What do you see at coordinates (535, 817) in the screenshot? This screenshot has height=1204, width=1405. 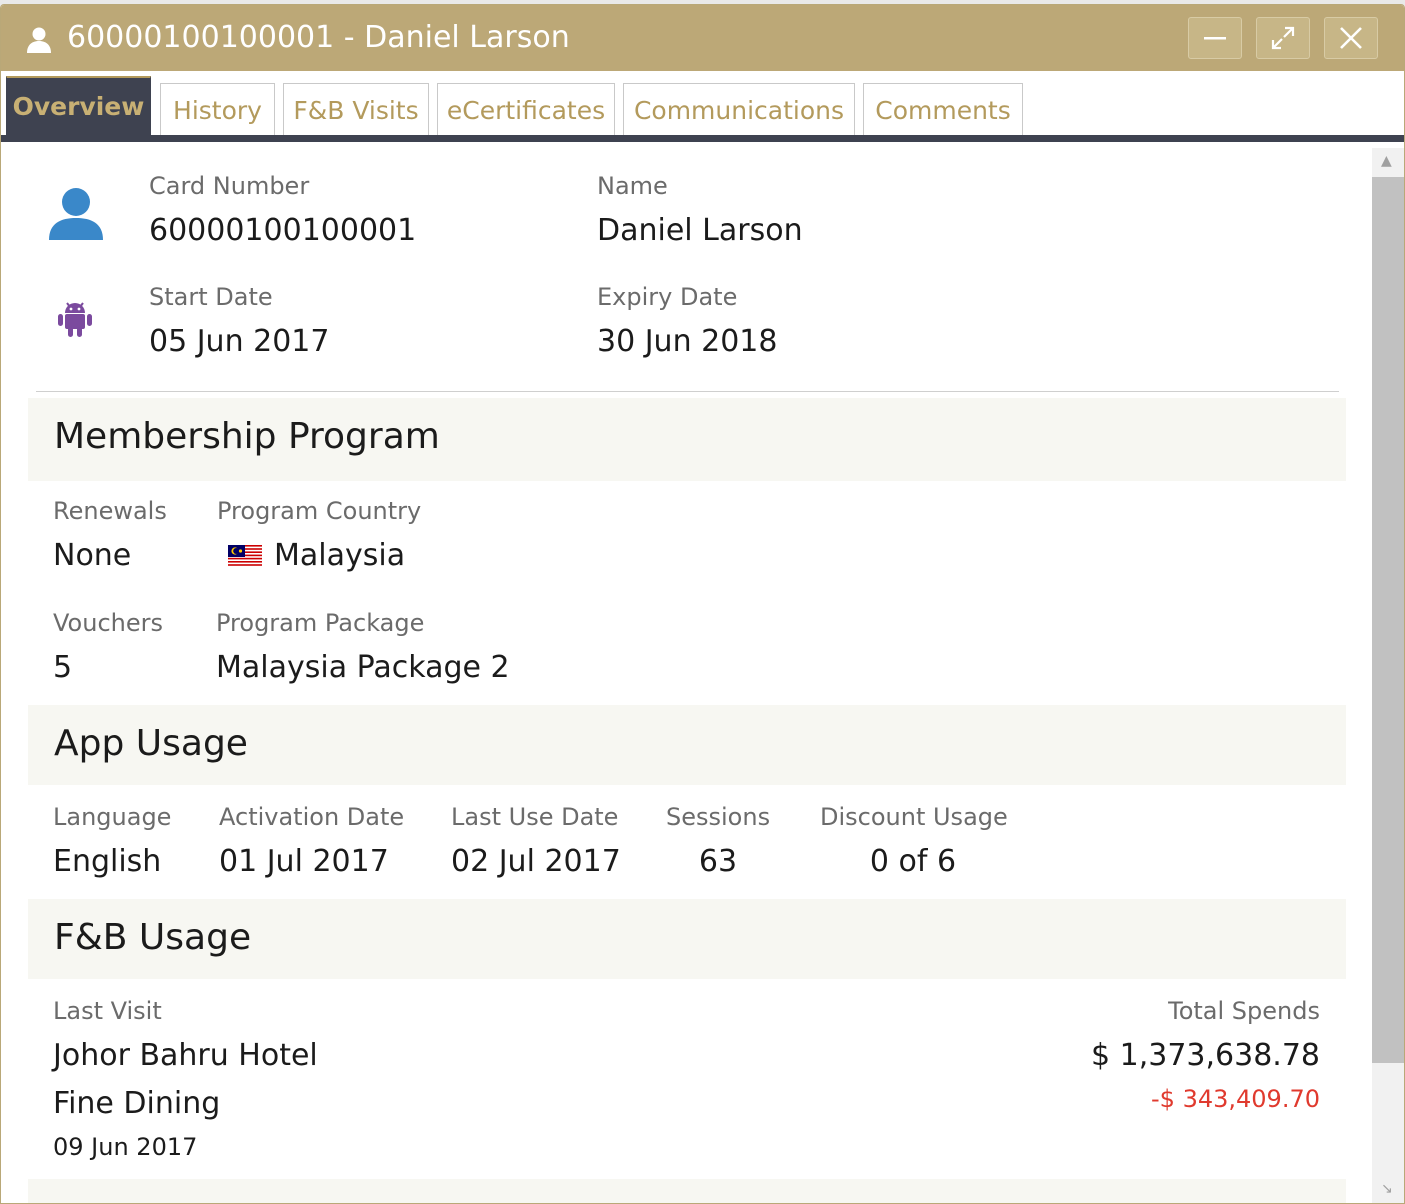 I see `last-use-date-label: Last Use Date` at bounding box center [535, 817].